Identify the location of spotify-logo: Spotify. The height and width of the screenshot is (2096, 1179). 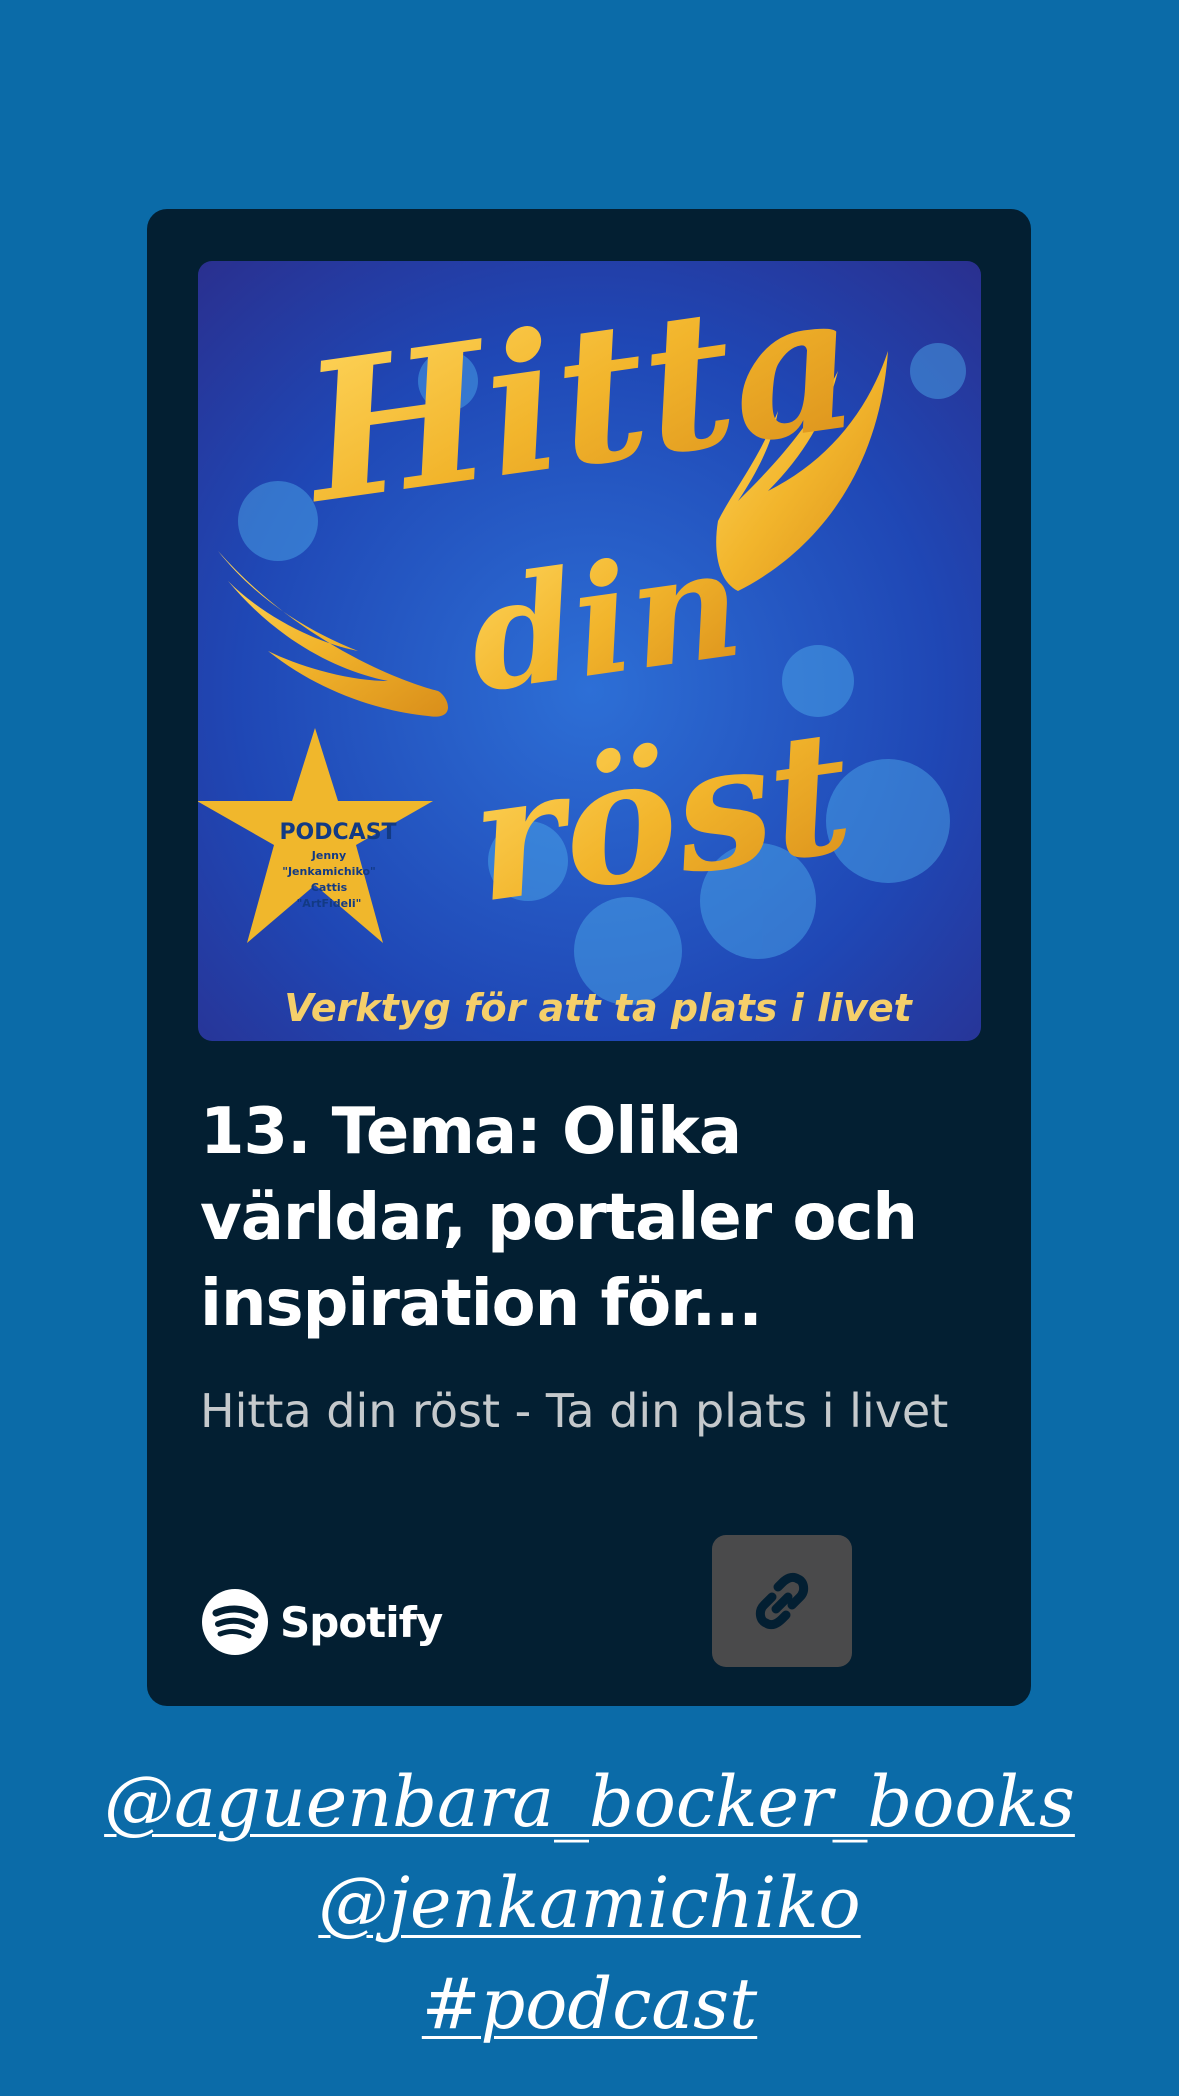
(322, 1622).